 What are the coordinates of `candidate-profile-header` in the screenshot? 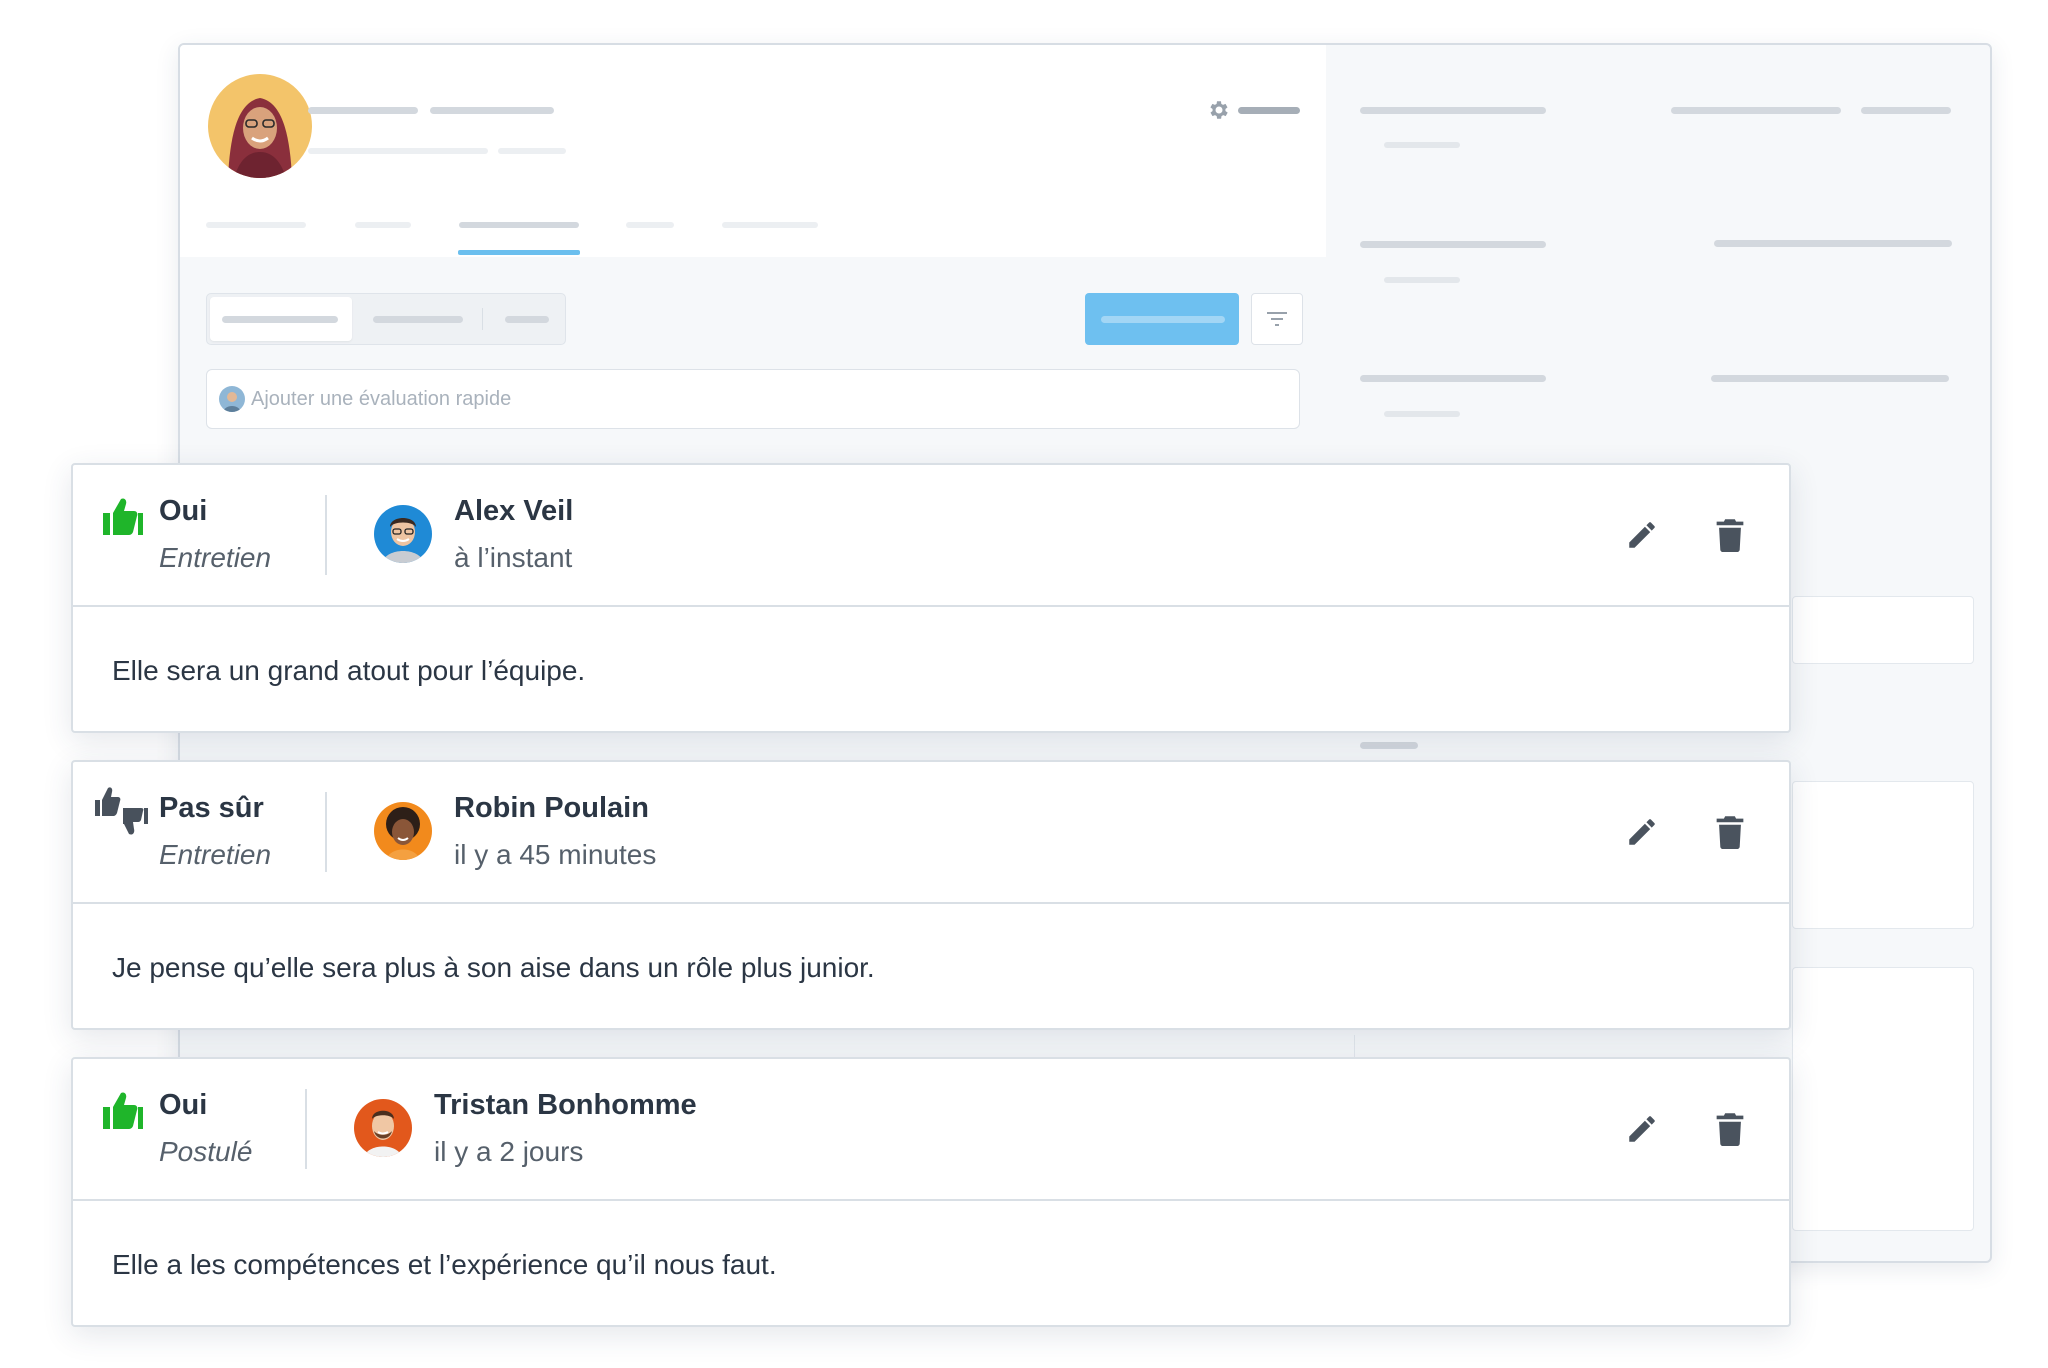 It's located at (753, 151).